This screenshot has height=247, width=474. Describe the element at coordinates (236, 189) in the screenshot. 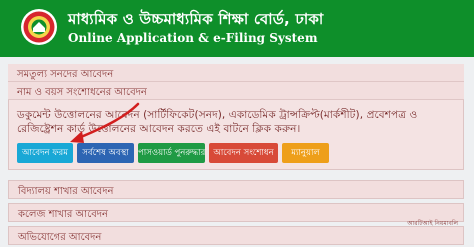

I see `school-branch-section: বিদ্যালয় শাখার আবেদন` at that location.